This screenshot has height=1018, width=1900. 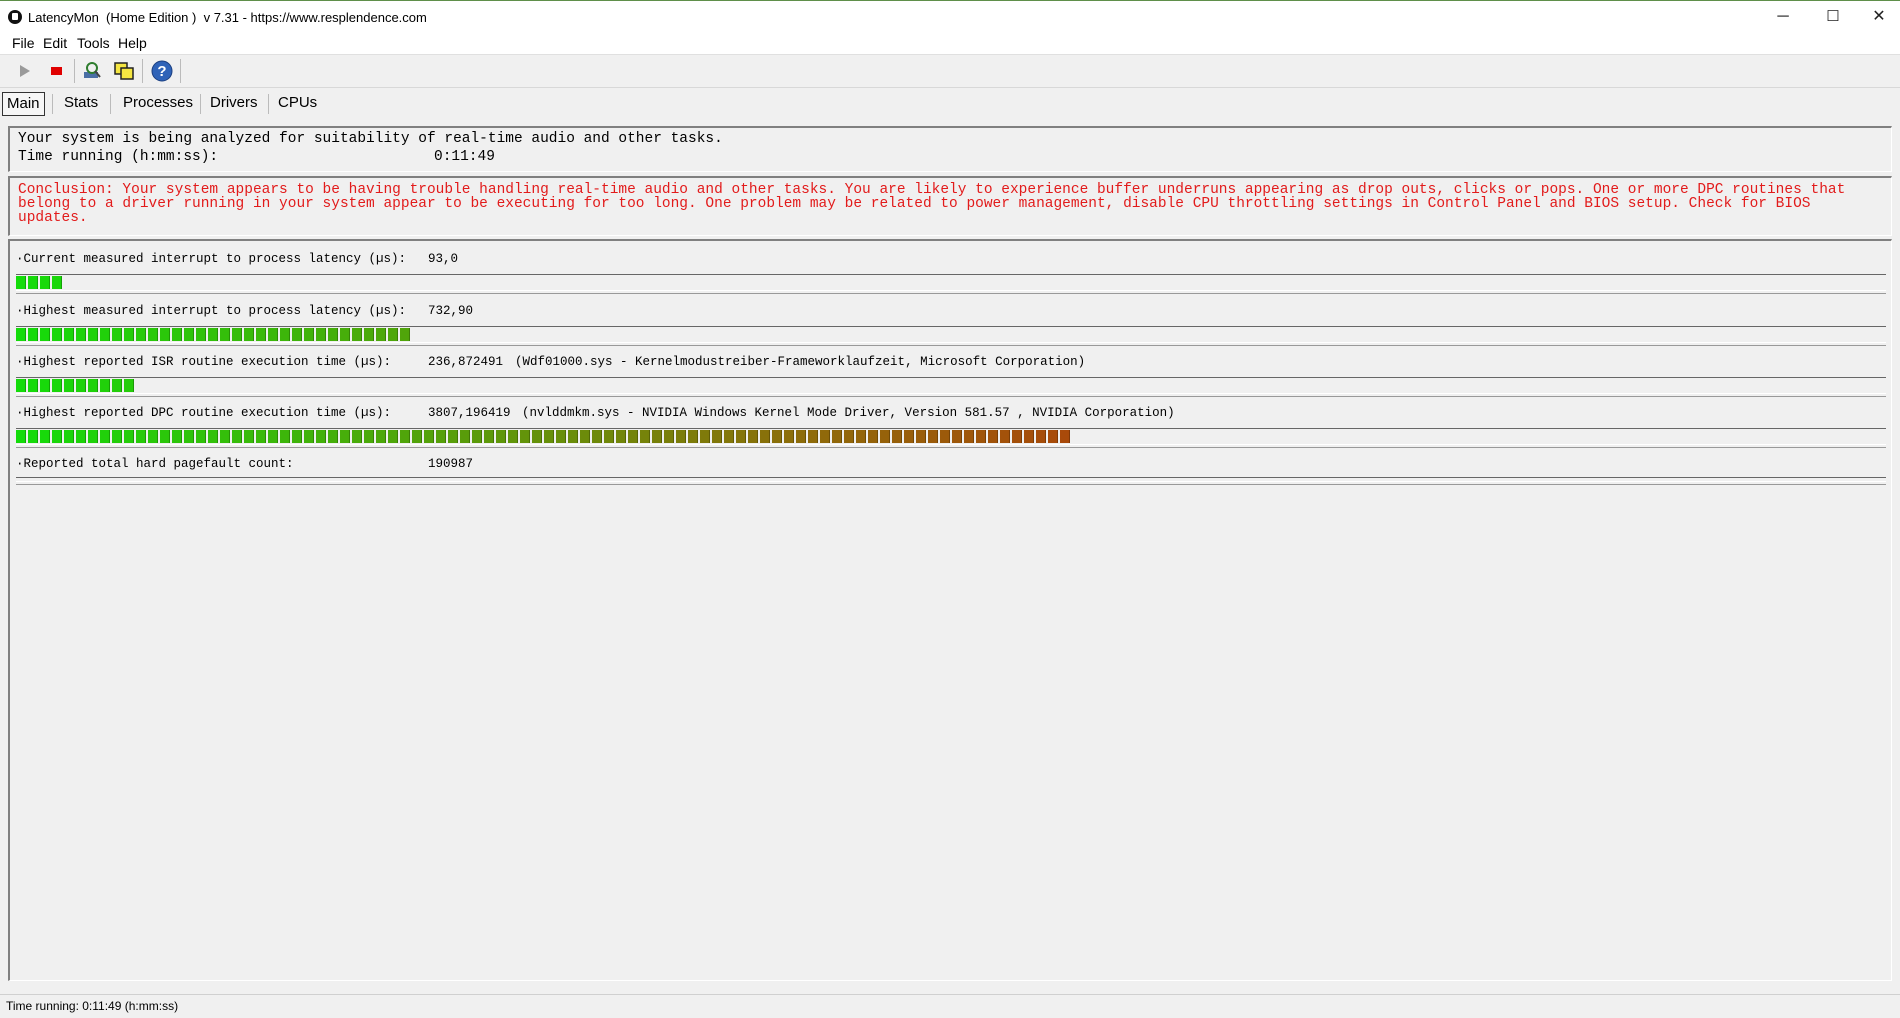 I want to click on start-button, so click(x=24, y=71).